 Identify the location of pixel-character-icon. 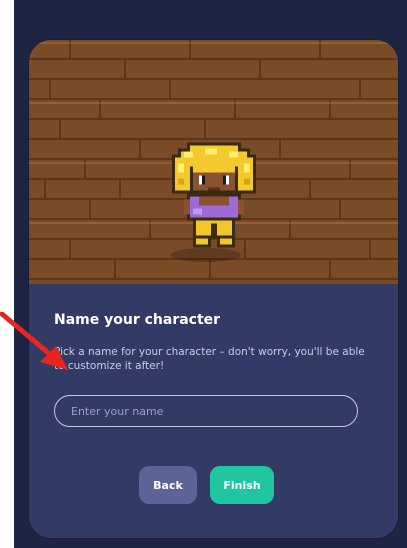
(214, 195).